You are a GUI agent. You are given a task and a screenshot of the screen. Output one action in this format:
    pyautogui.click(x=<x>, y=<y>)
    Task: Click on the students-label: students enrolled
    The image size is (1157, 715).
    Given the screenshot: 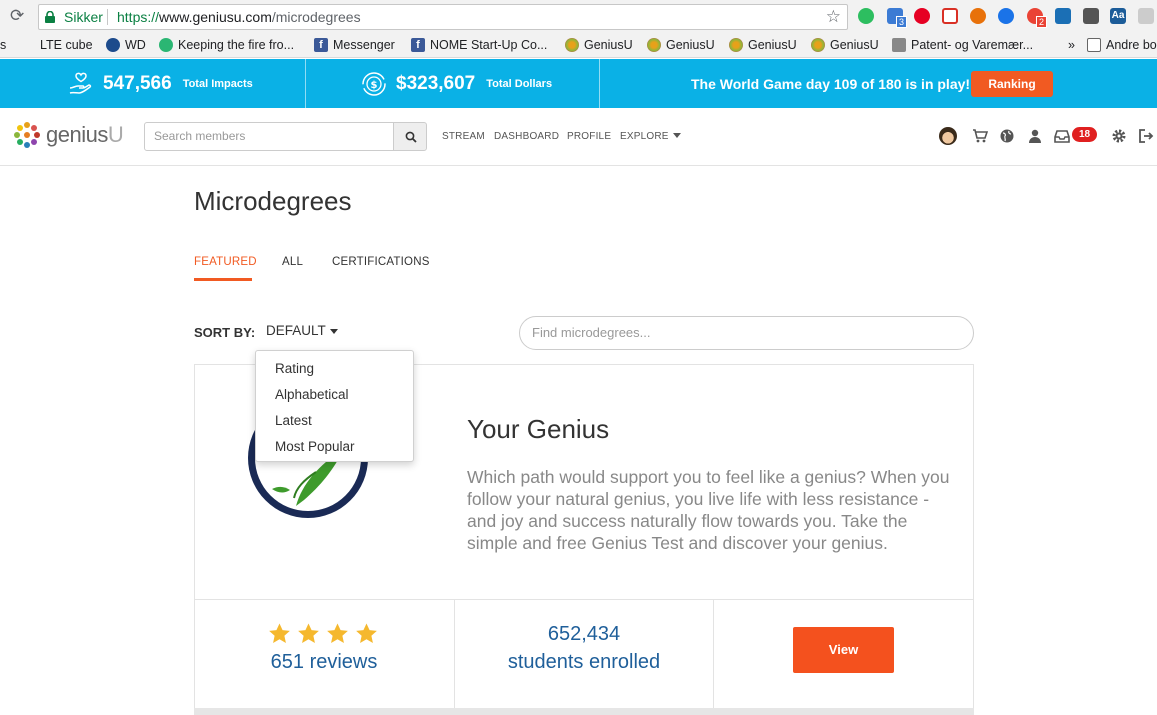 What is the action you would take?
    pyautogui.click(x=584, y=662)
    